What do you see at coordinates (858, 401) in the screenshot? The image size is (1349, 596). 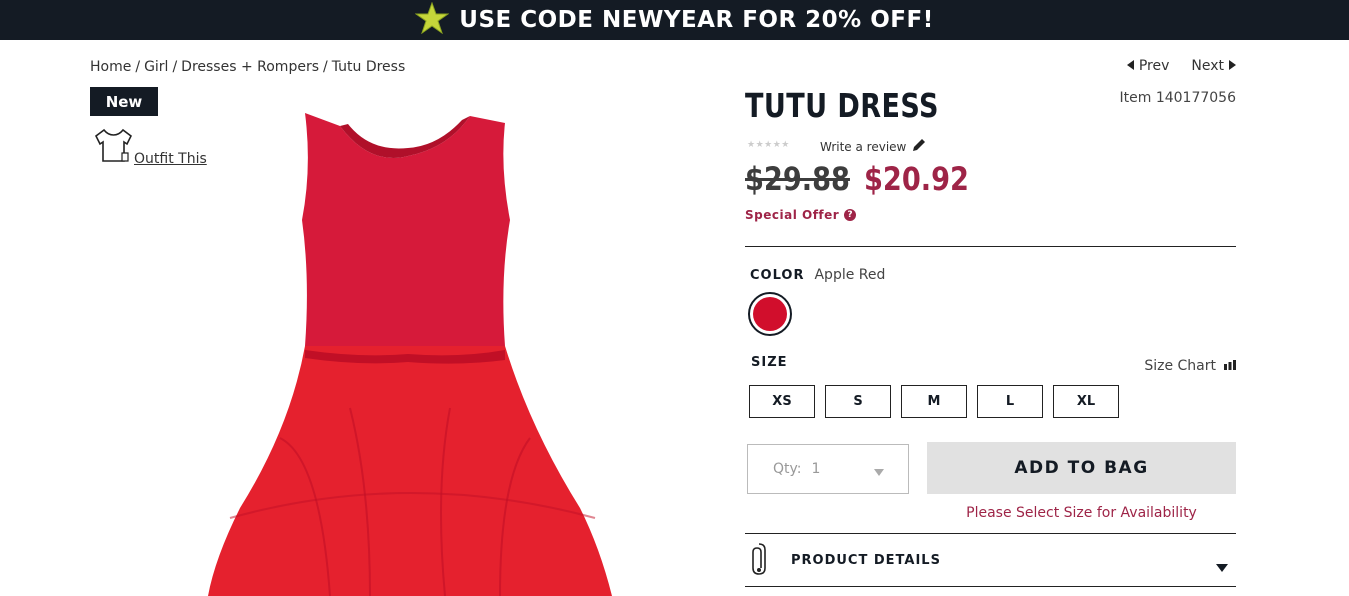 I see `size-s-button: S` at bounding box center [858, 401].